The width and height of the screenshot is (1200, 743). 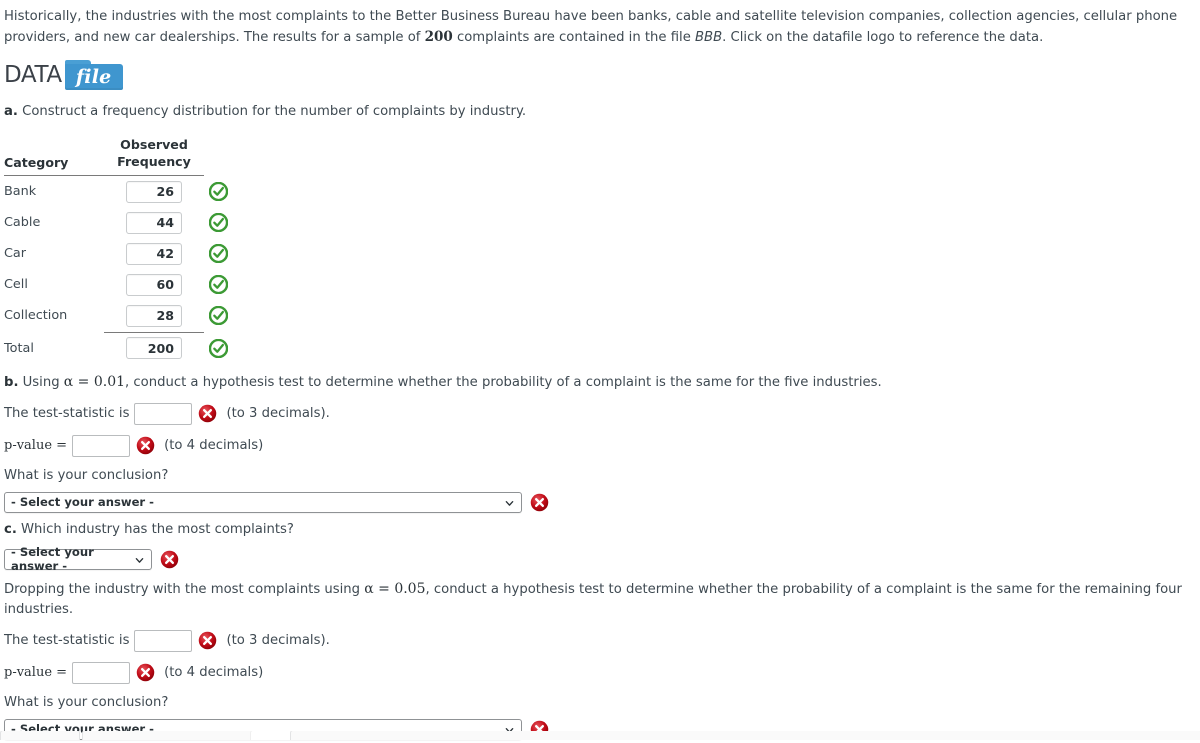 What do you see at coordinates (11, 111) in the screenshot?
I see `part-a-label: a.` at bounding box center [11, 111].